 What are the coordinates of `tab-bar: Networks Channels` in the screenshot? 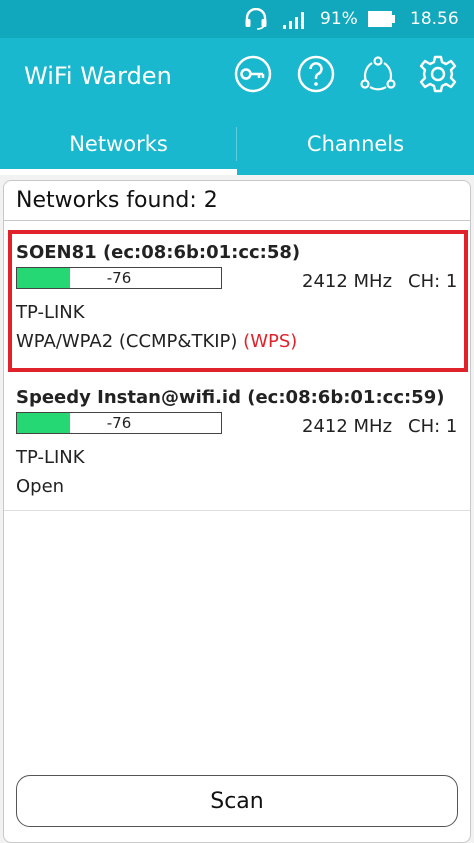 It's located at (237, 144).